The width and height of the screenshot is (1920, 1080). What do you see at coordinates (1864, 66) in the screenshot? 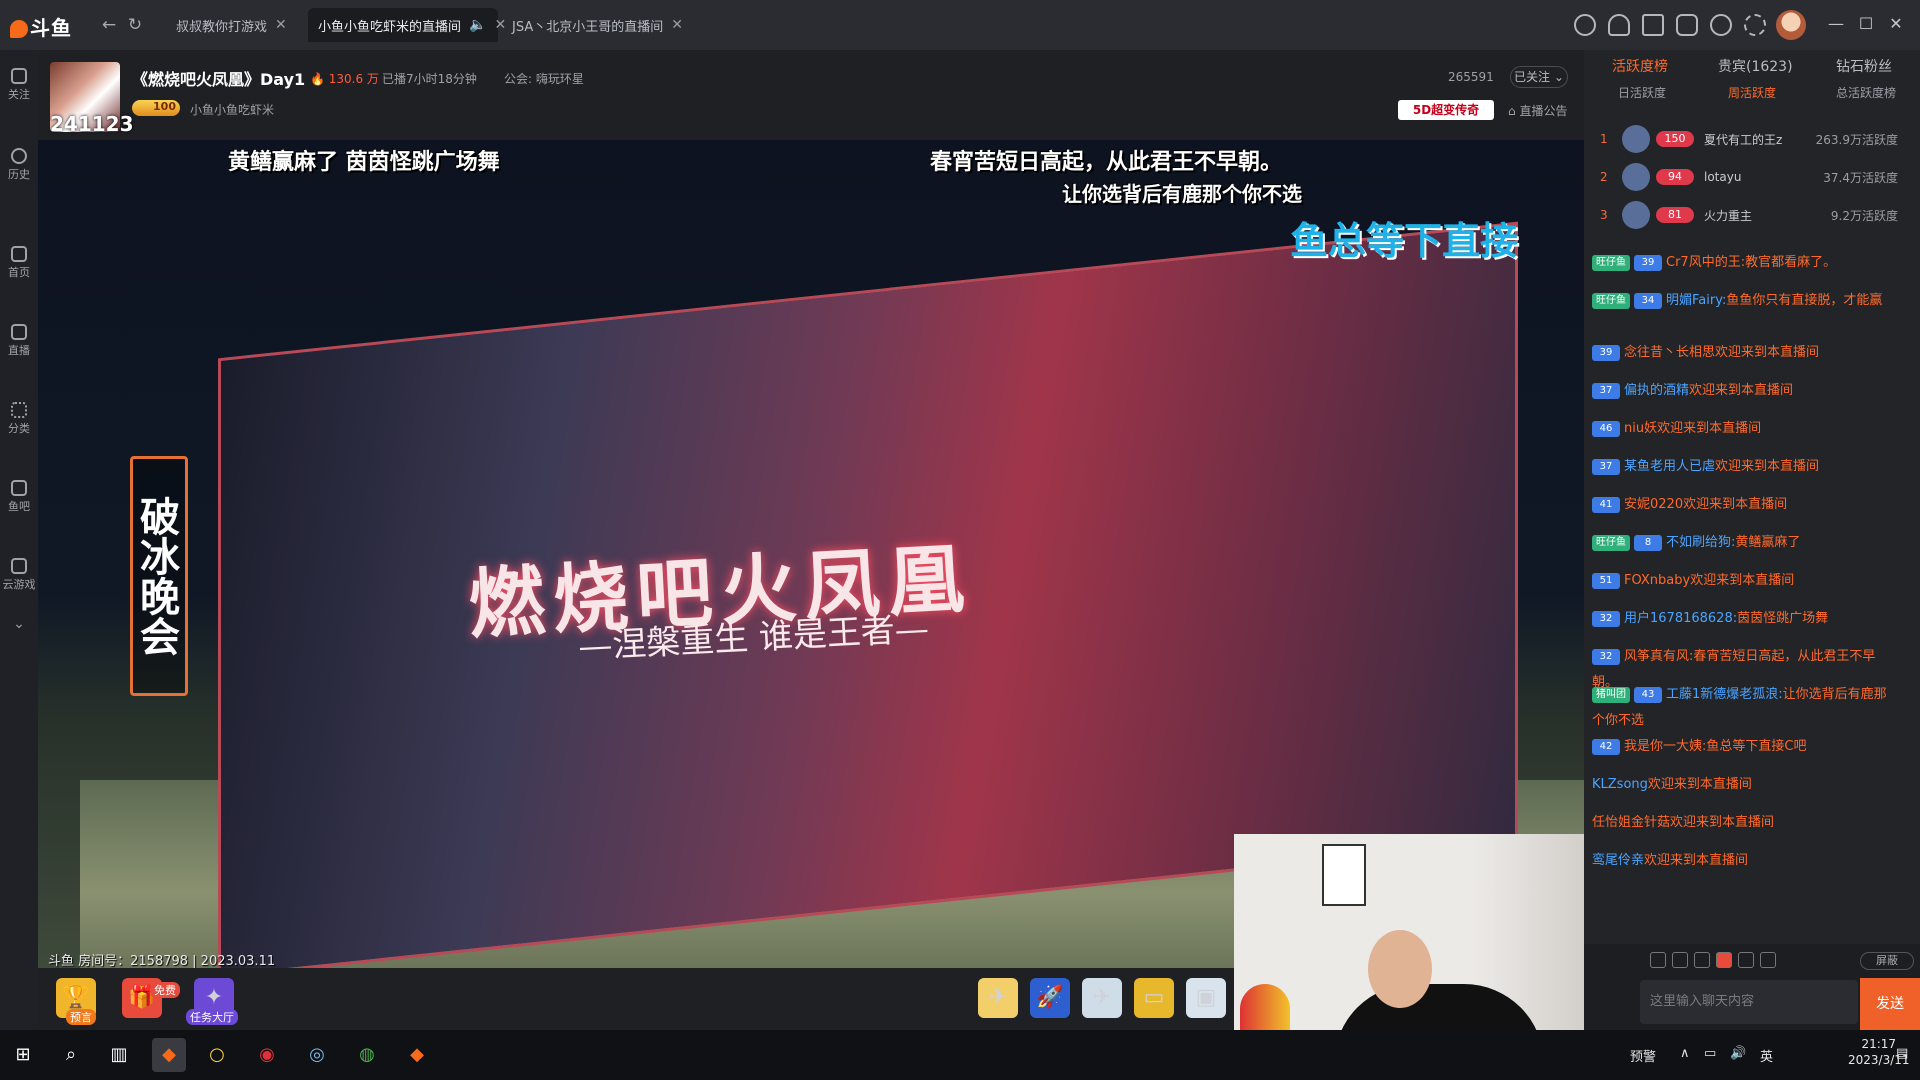
I see `tab-diamond: 钻石粉丝` at bounding box center [1864, 66].